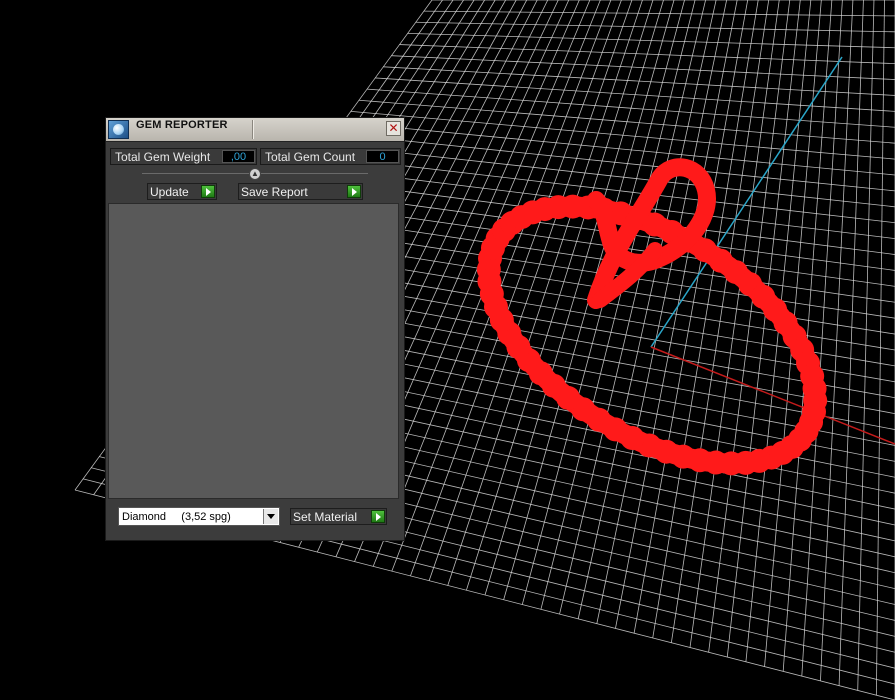 The image size is (895, 700). I want to click on update-button: Update, so click(182, 191).